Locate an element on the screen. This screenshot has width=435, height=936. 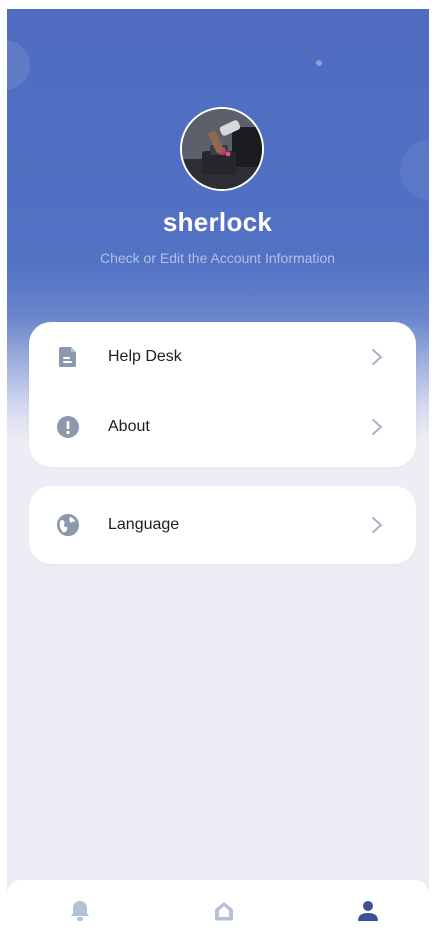
tab-notifications is located at coordinates (80, 911).